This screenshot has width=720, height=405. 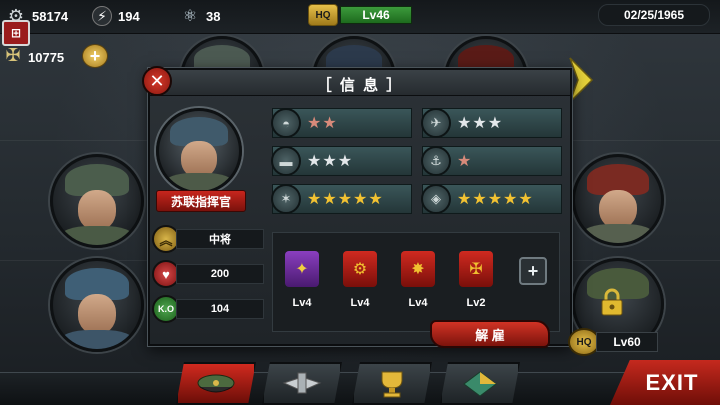 What do you see at coordinates (654, 15) in the screenshot?
I see `game-date: 02/25/1965` at bounding box center [654, 15].